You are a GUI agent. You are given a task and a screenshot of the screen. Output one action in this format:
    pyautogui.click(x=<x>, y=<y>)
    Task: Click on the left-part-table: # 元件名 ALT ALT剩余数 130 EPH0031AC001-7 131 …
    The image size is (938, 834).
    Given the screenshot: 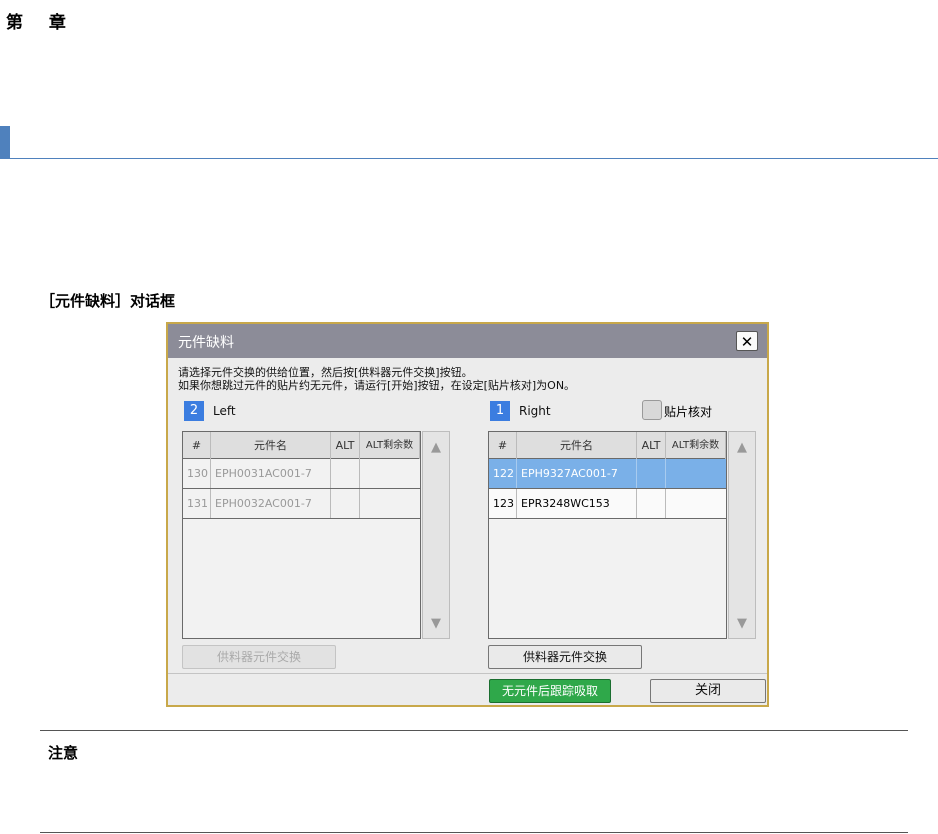 What is the action you would take?
    pyautogui.click(x=301, y=535)
    